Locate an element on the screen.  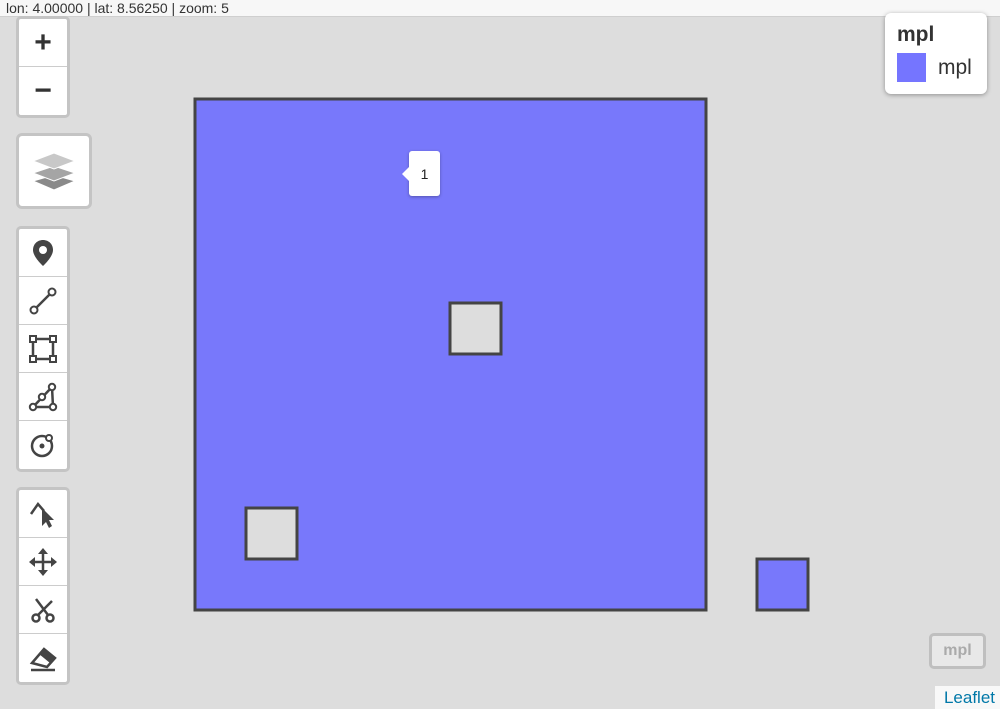
marker-icon is located at coordinates (43, 252).